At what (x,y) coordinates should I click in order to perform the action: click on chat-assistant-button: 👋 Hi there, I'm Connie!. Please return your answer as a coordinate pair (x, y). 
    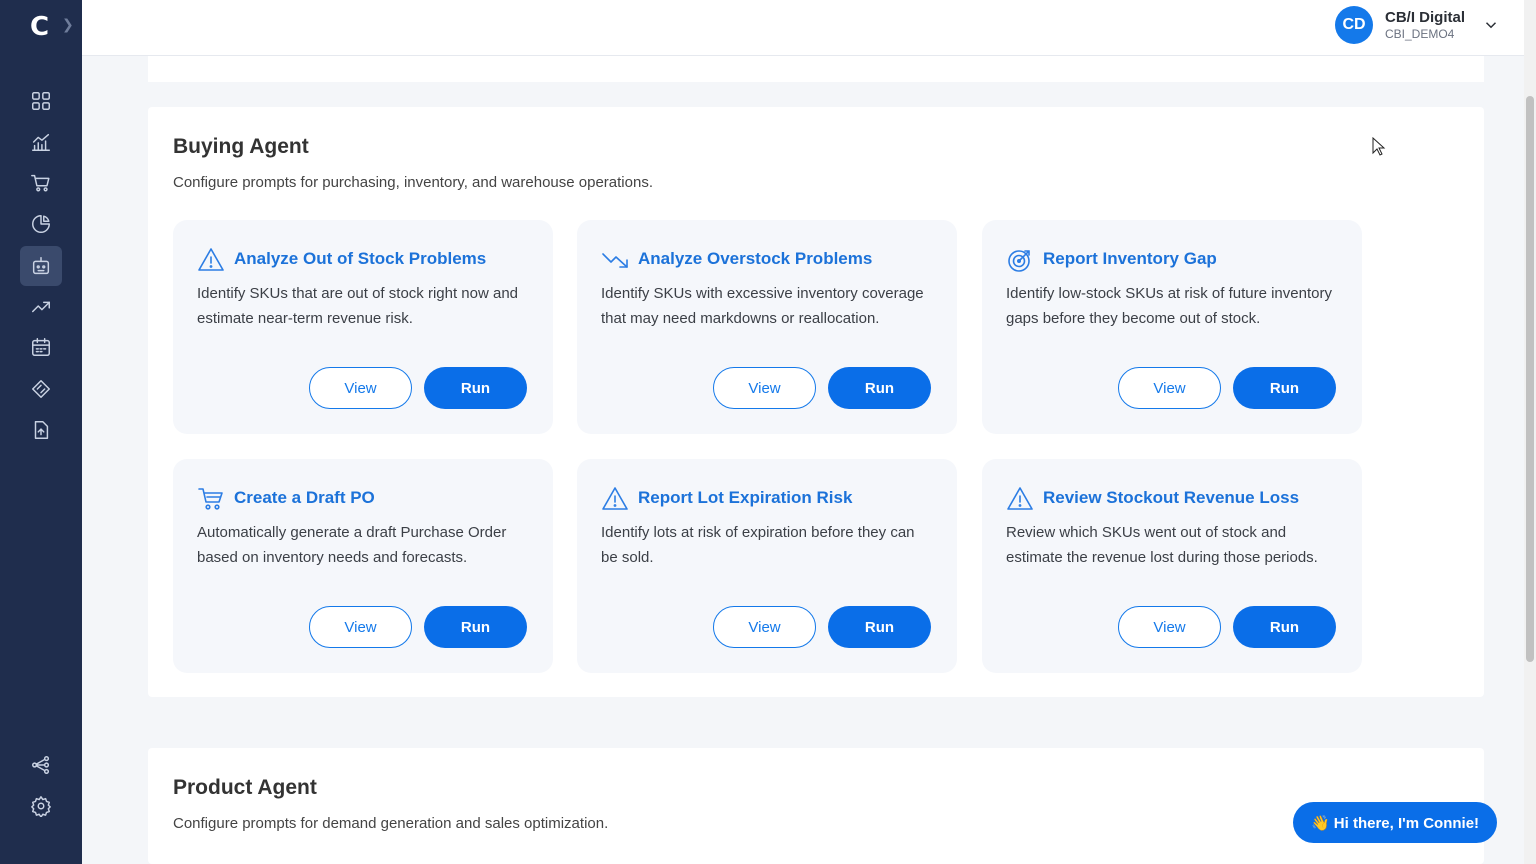
    Looking at the image, I should click on (1395, 822).